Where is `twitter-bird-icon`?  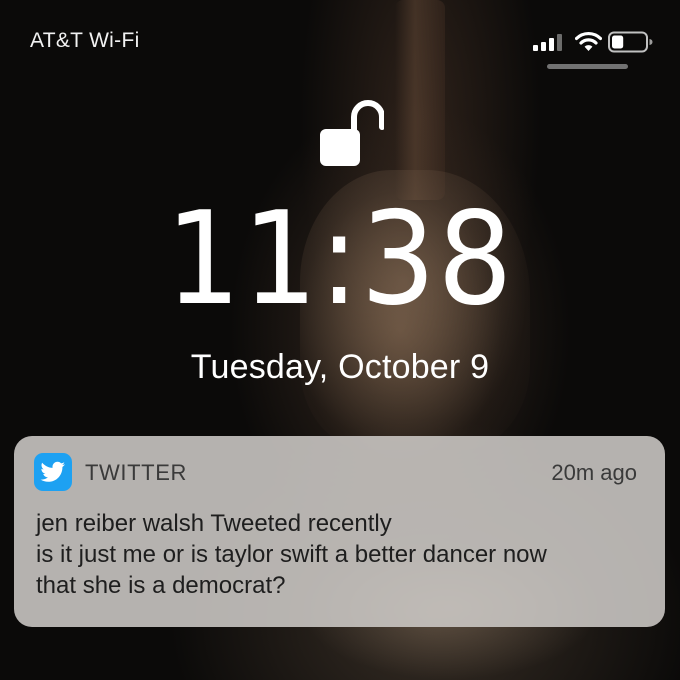 twitter-bird-icon is located at coordinates (53, 472).